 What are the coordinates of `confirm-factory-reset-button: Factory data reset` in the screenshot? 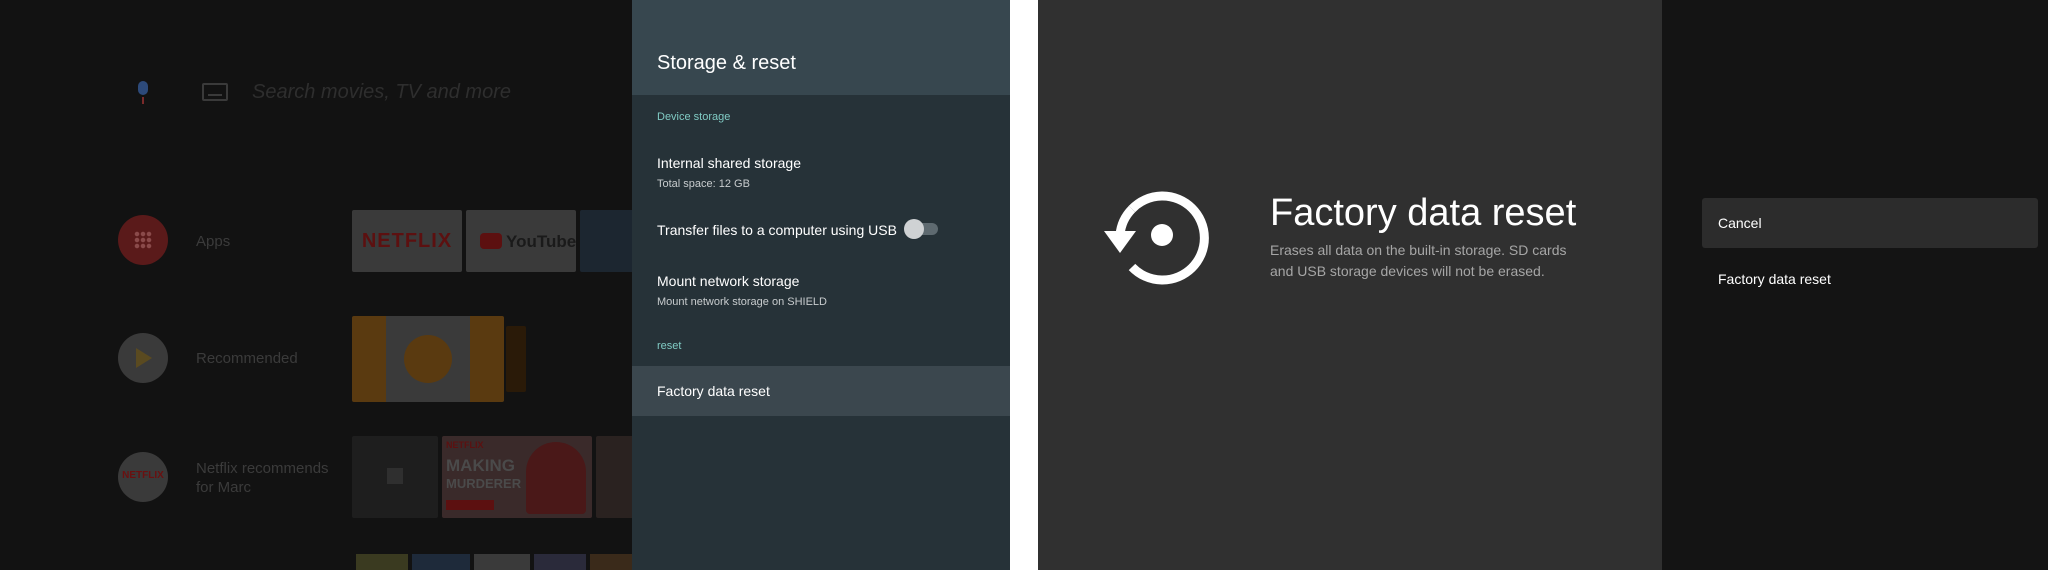 It's located at (1870, 281).